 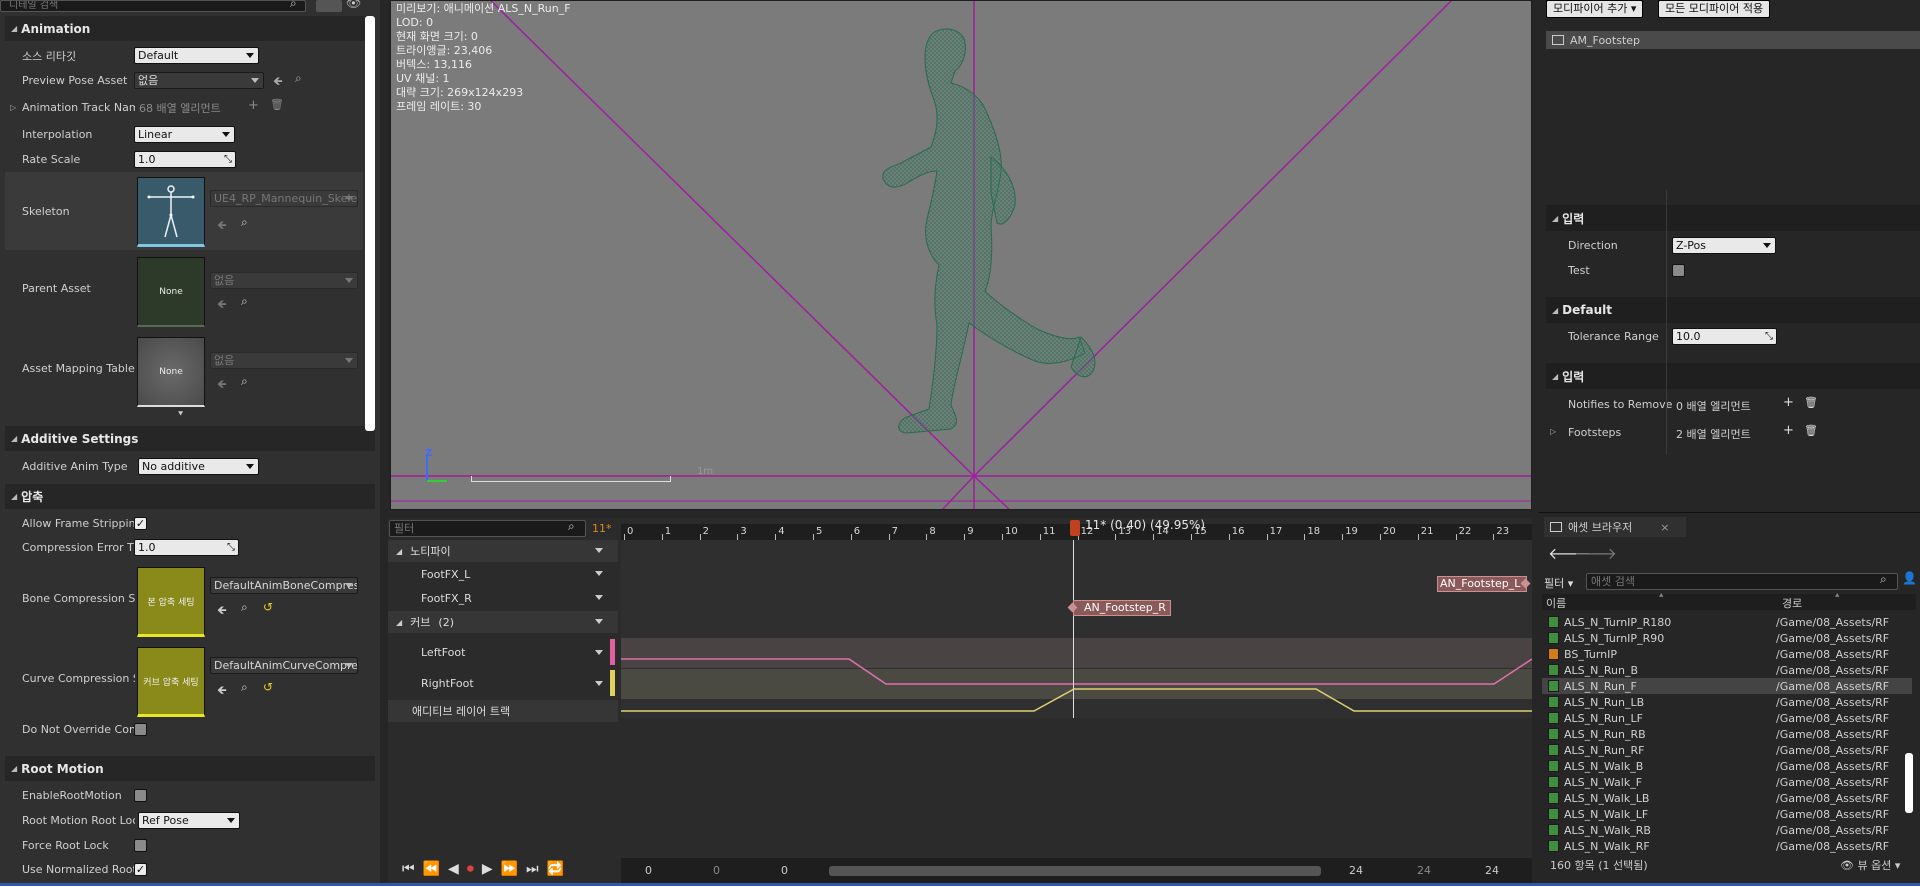 I want to click on preview-pose-combo: 없음, so click(x=199, y=80).